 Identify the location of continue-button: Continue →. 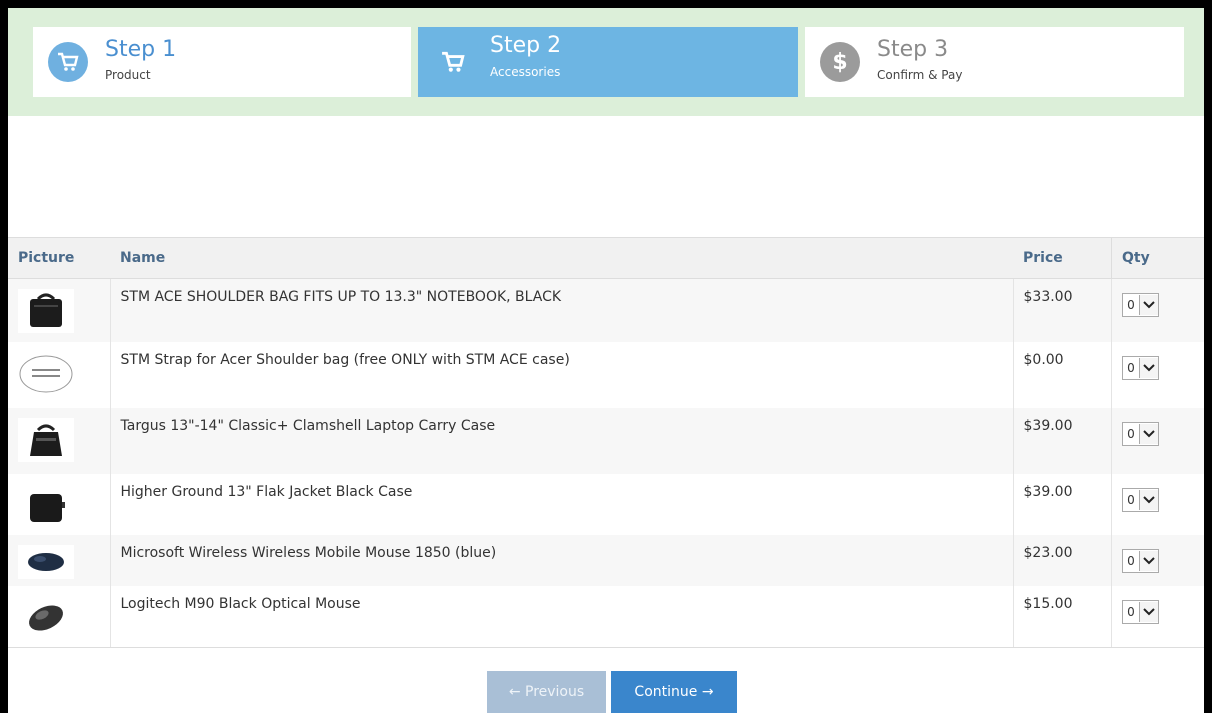
(674, 692).